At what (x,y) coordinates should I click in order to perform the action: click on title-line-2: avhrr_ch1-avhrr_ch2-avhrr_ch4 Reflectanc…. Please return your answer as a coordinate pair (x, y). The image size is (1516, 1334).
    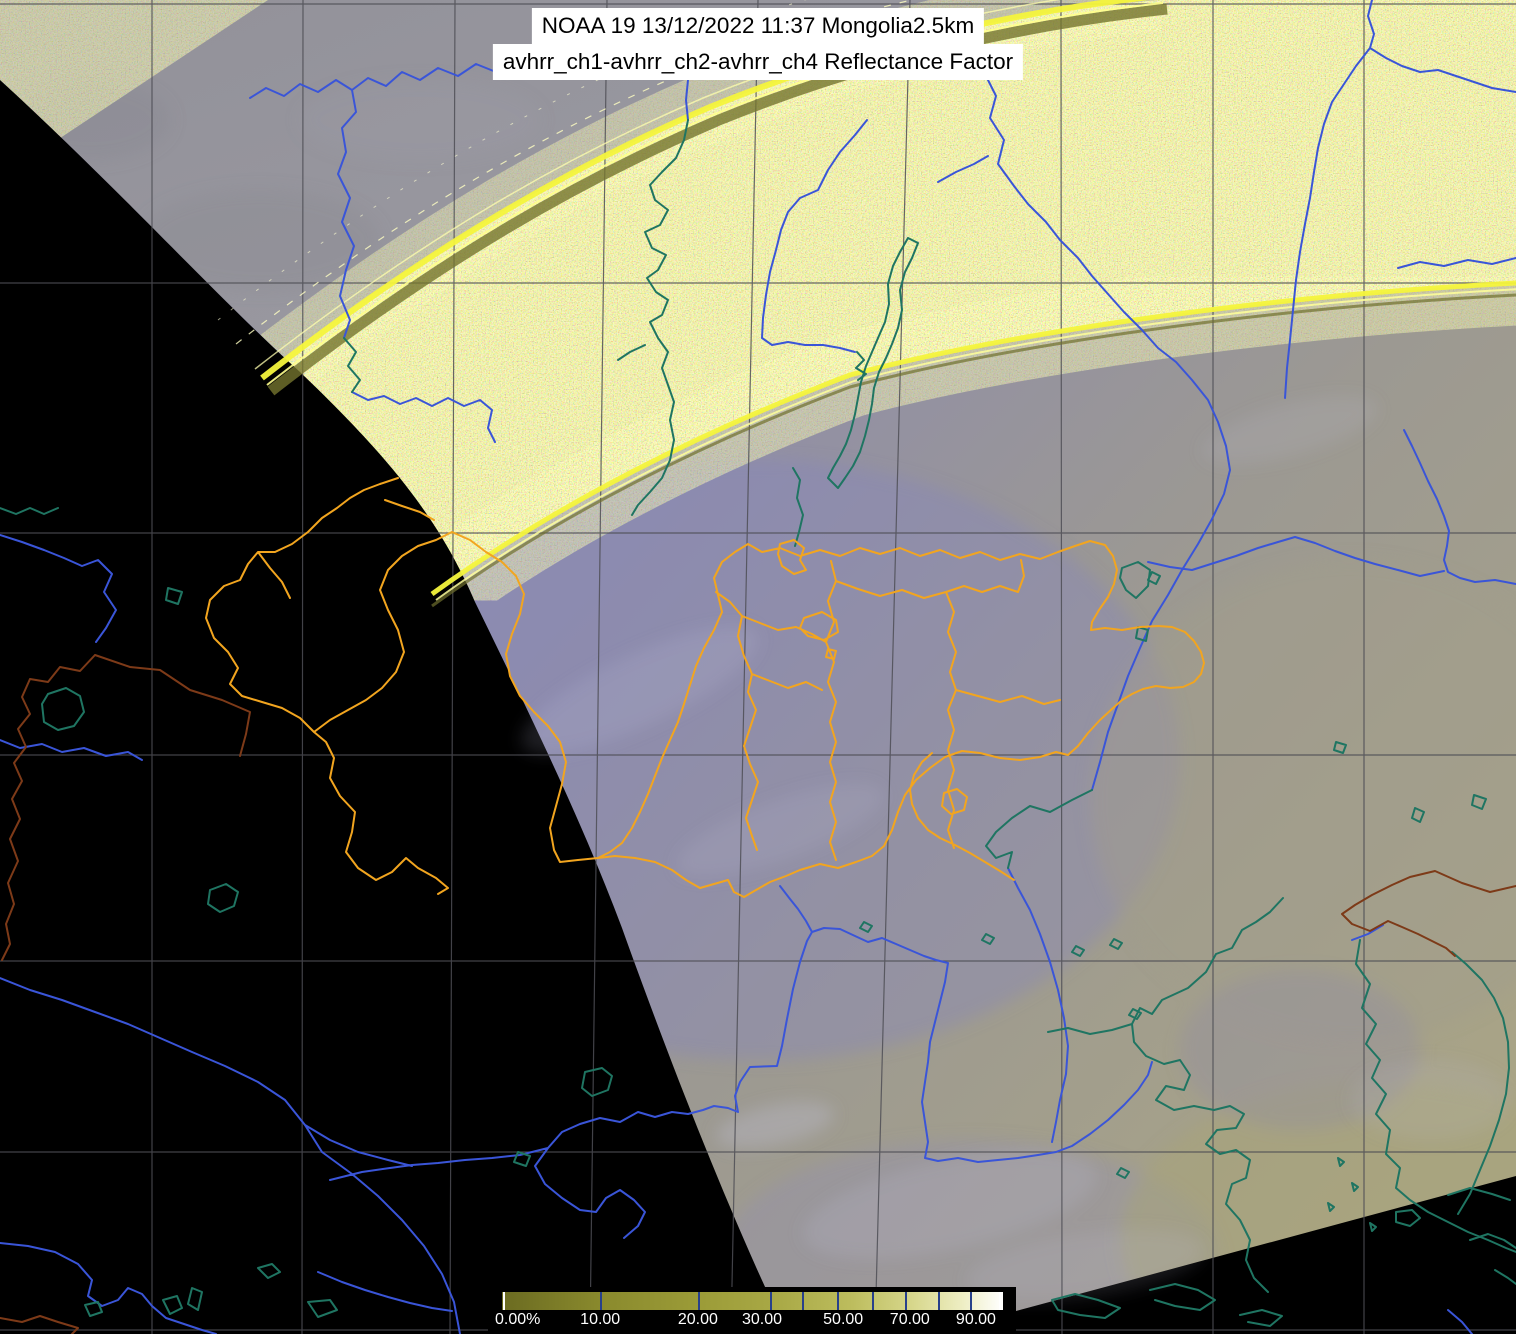
    Looking at the image, I should click on (758, 62).